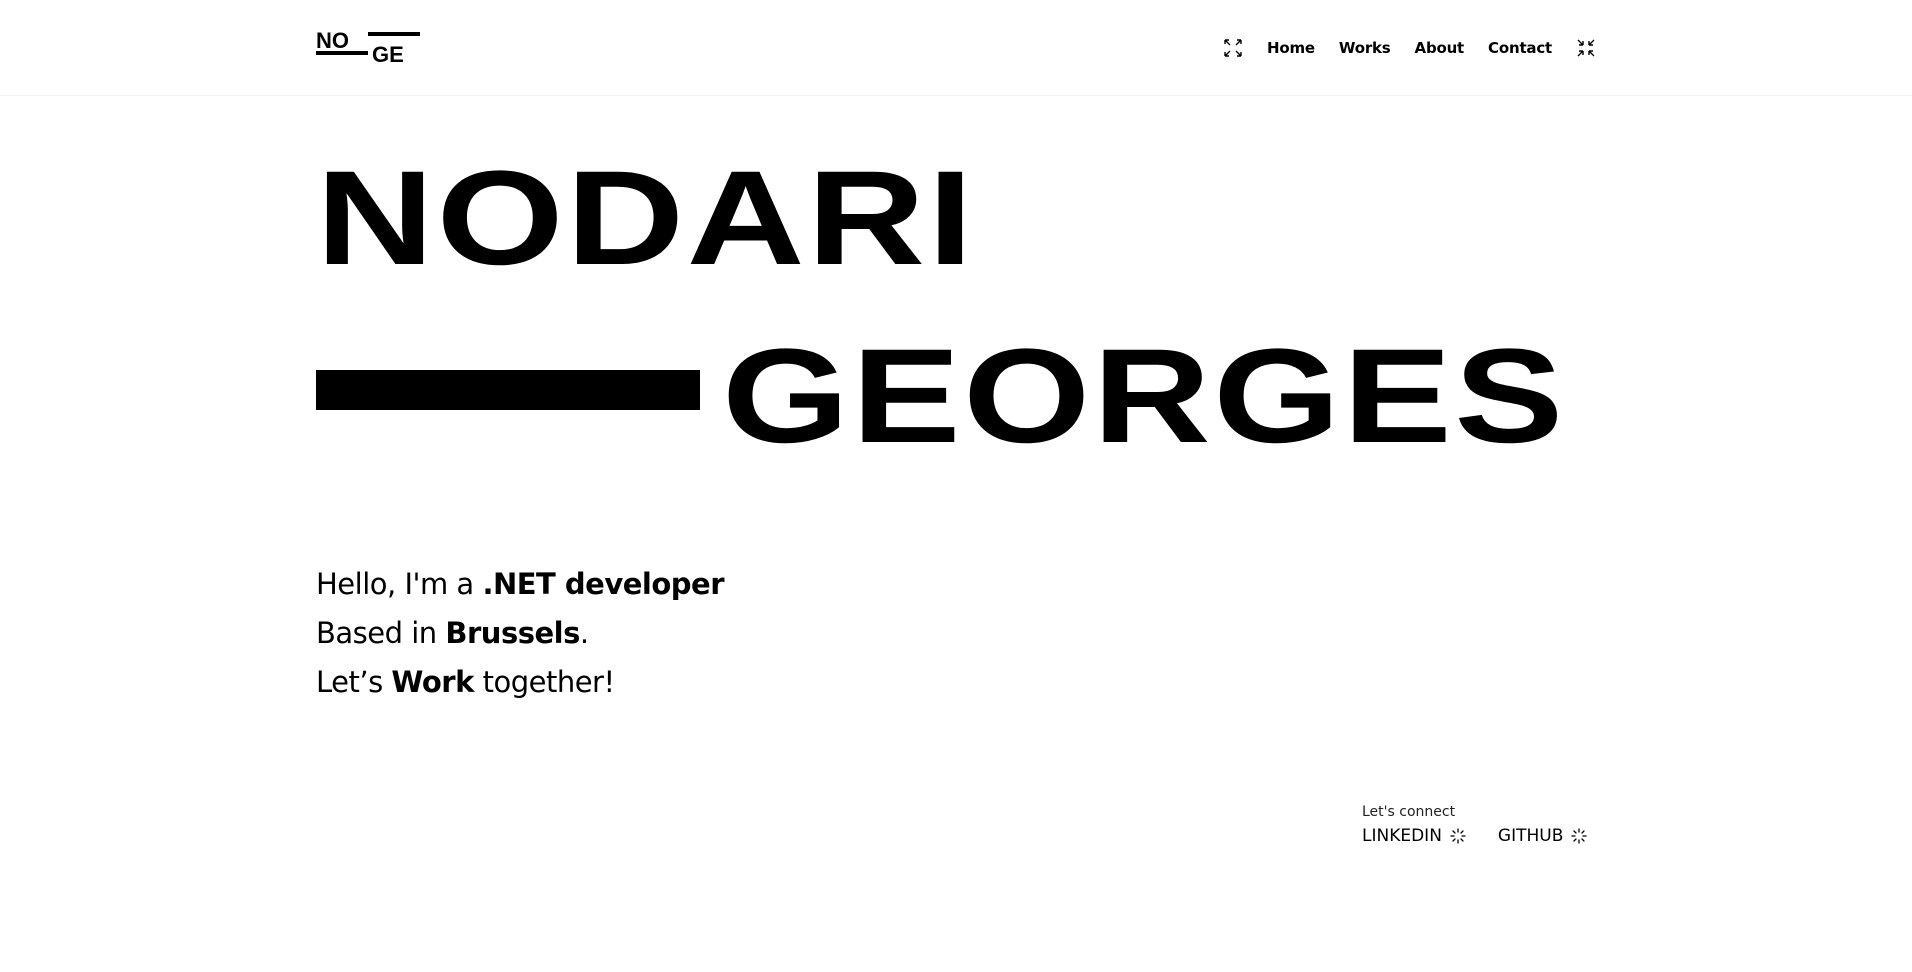 Image resolution: width=1912 pixels, height=972 pixels. I want to click on connect-section: Let's connect LINKEDIN GITHUB, so click(1482, 825).